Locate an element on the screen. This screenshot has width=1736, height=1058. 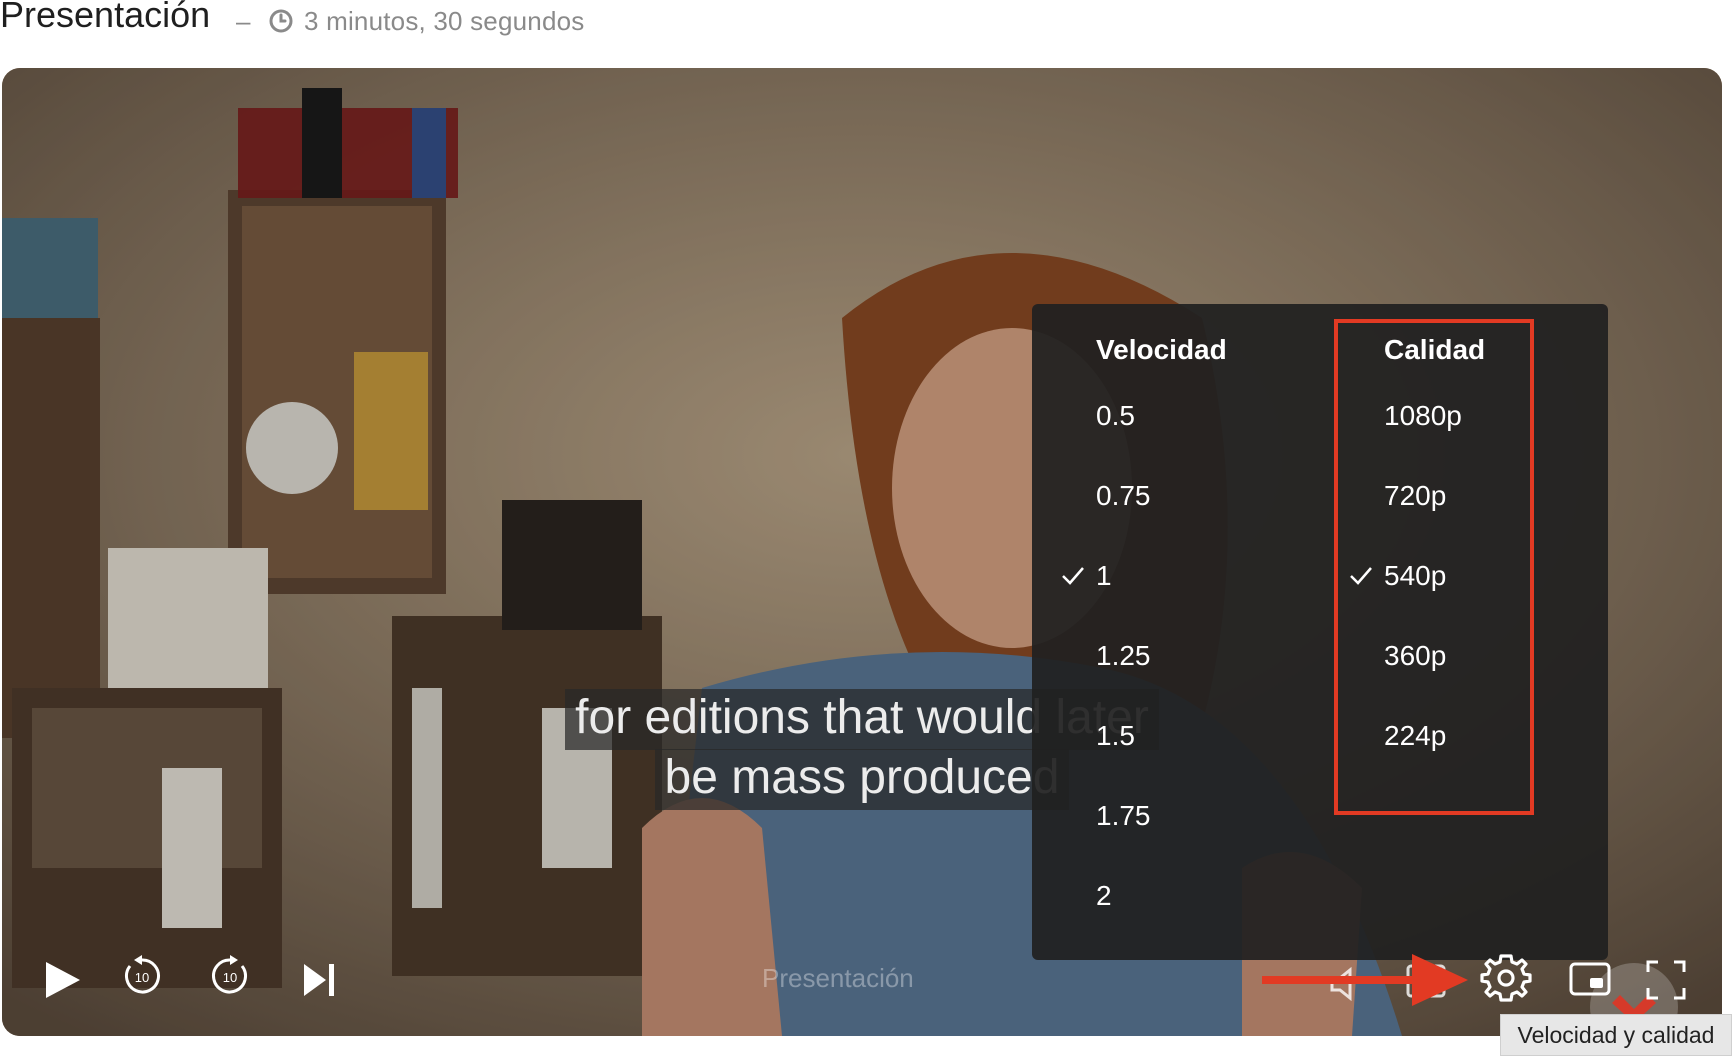
picture-in-picture-icon is located at coordinates (1590, 980).